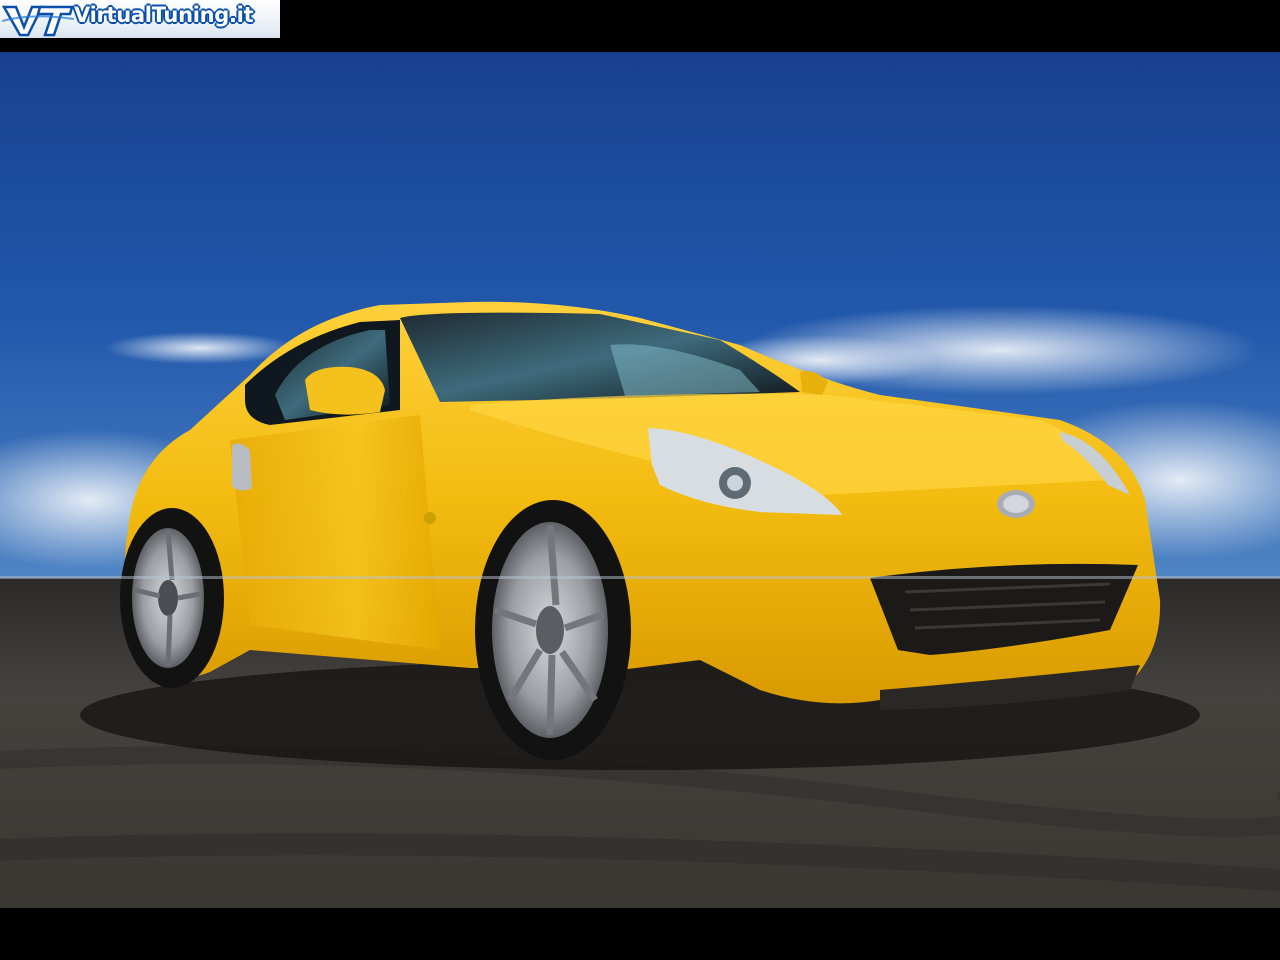 The image size is (1280, 960). What do you see at coordinates (172, 598) in the screenshot?
I see `rear-wheel` at bounding box center [172, 598].